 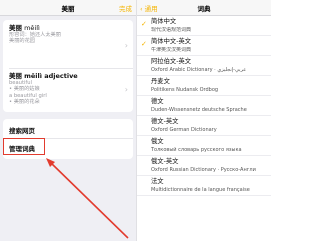 What do you see at coordinates (51, 76) in the screenshot?
I see `entry-reading: měilì adjective` at bounding box center [51, 76].